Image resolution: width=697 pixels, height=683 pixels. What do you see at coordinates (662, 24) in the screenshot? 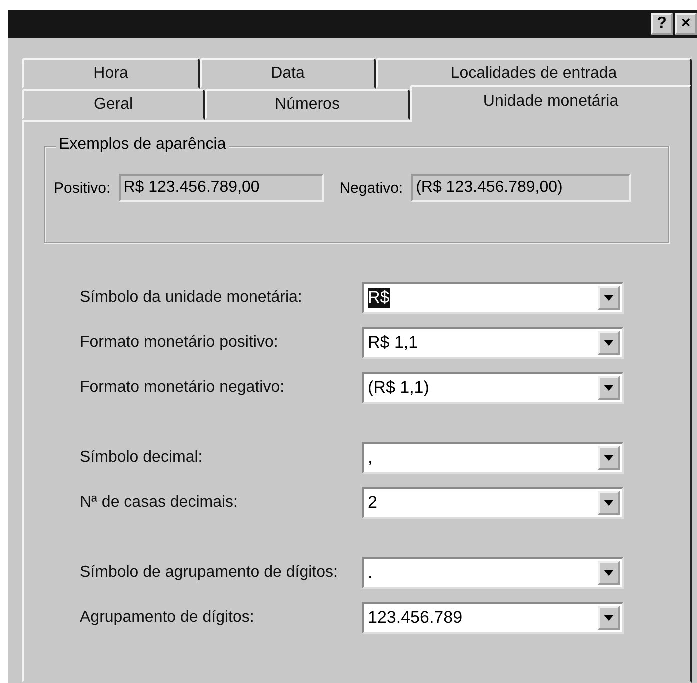
I see `title-bar-button: ?` at bounding box center [662, 24].